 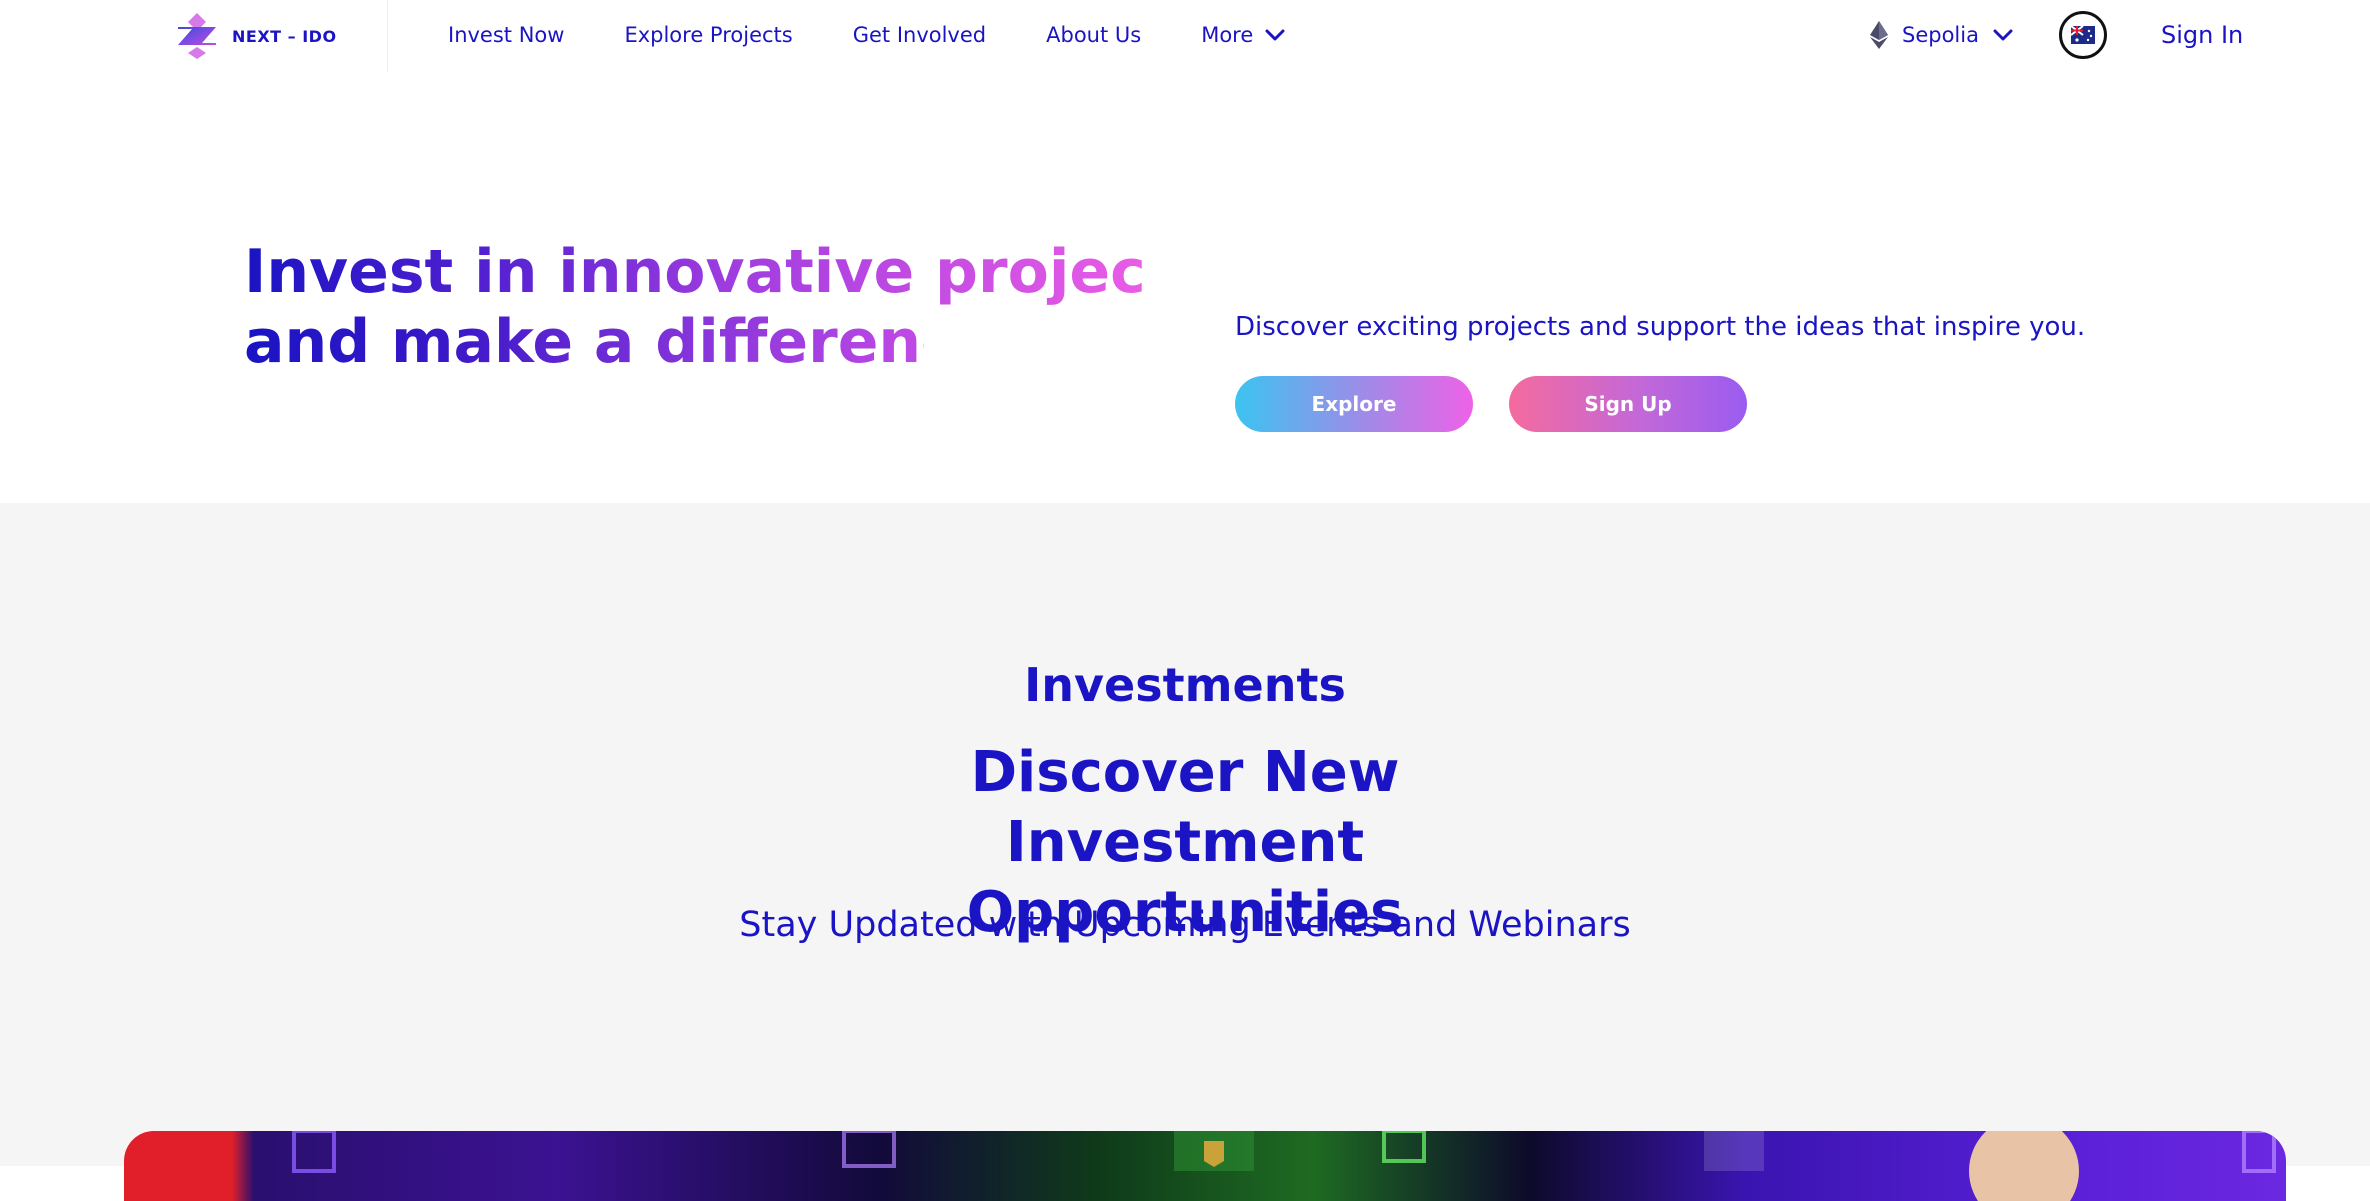 What do you see at coordinates (1354, 404) in the screenshot?
I see `explore-button: Explore` at bounding box center [1354, 404].